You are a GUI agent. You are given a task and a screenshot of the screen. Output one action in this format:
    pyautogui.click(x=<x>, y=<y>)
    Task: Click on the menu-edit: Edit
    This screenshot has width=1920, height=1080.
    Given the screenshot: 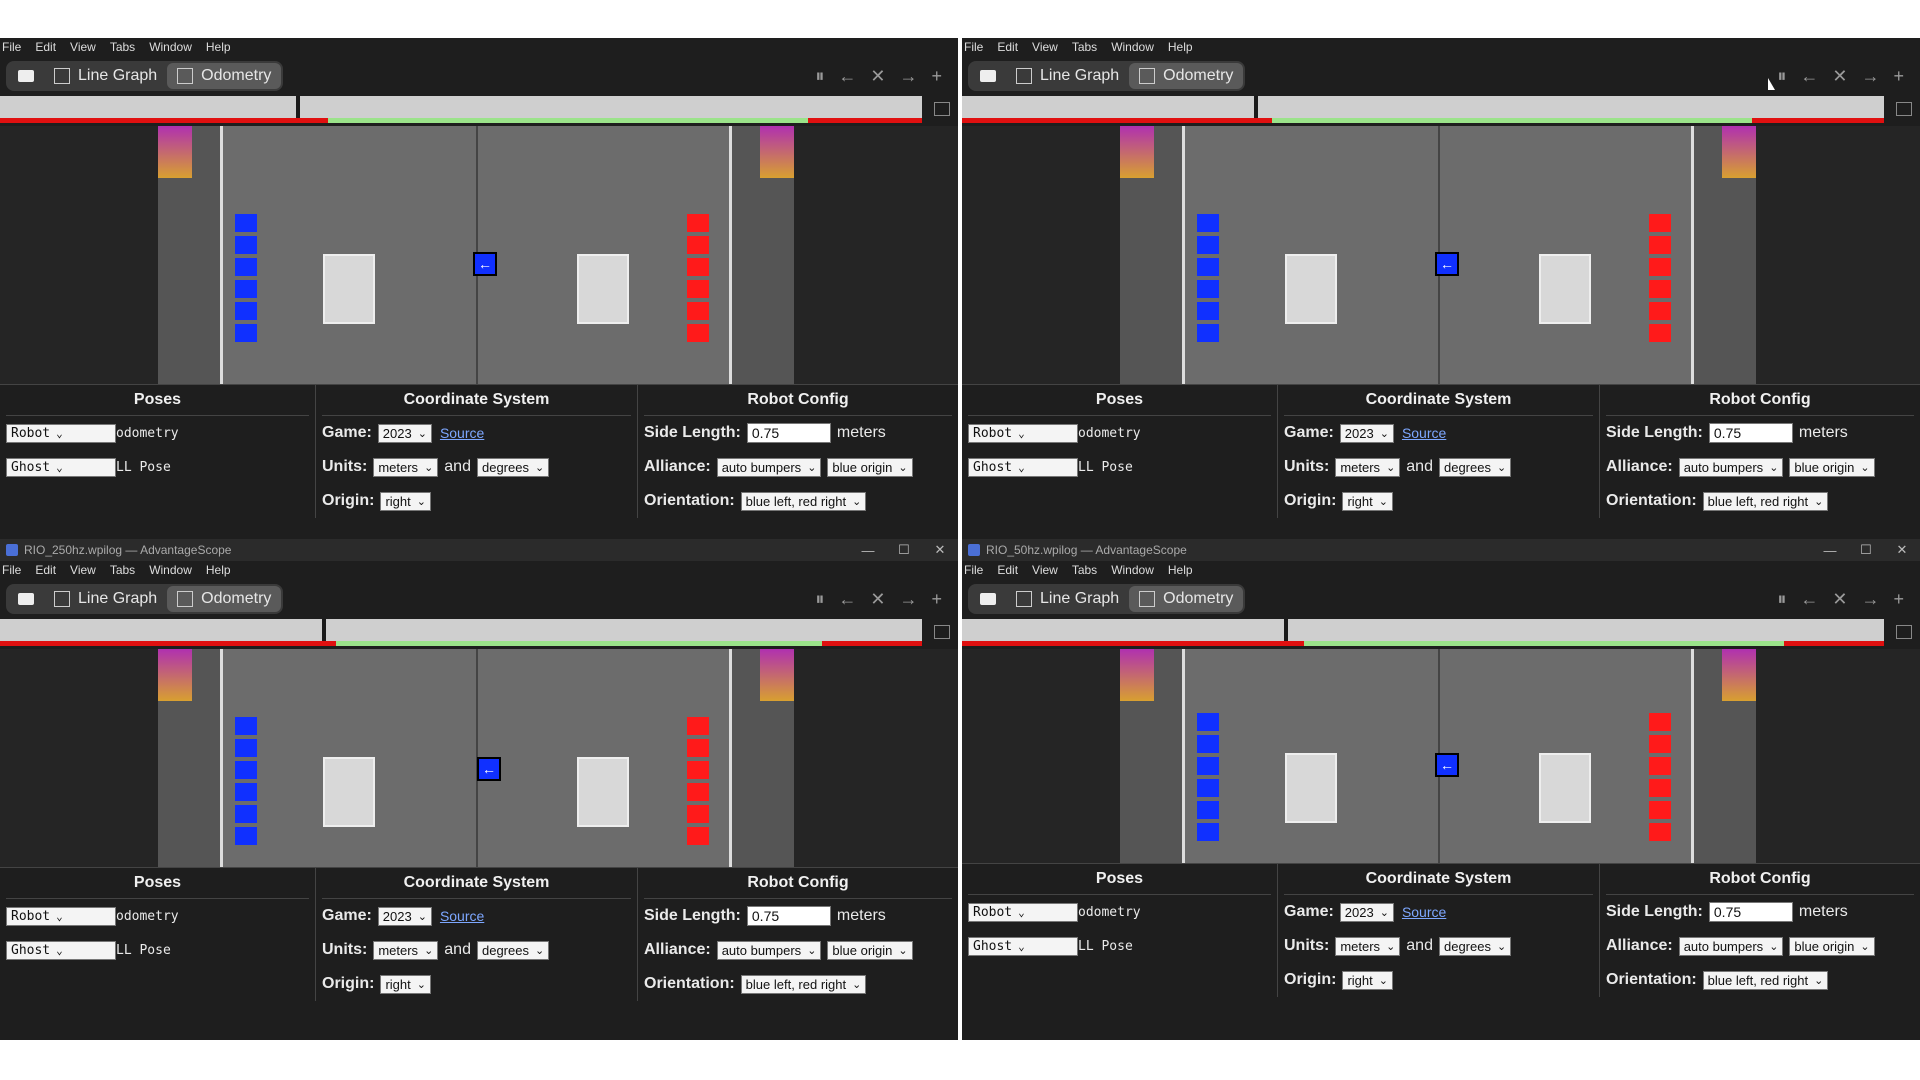 What is the action you would take?
    pyautogui.click(x=45, y=47)
    